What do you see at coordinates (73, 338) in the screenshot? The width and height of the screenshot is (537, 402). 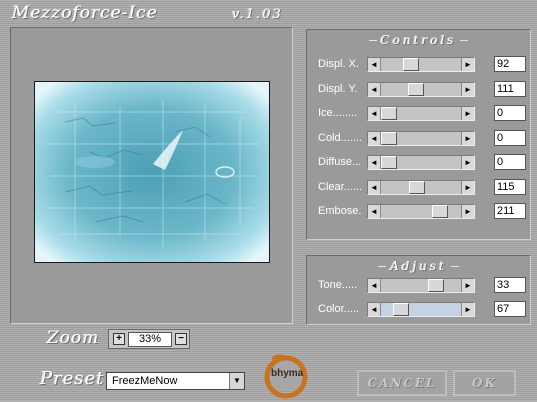 I see `zoom-label: Zoom` at bounding box center [73, 338].